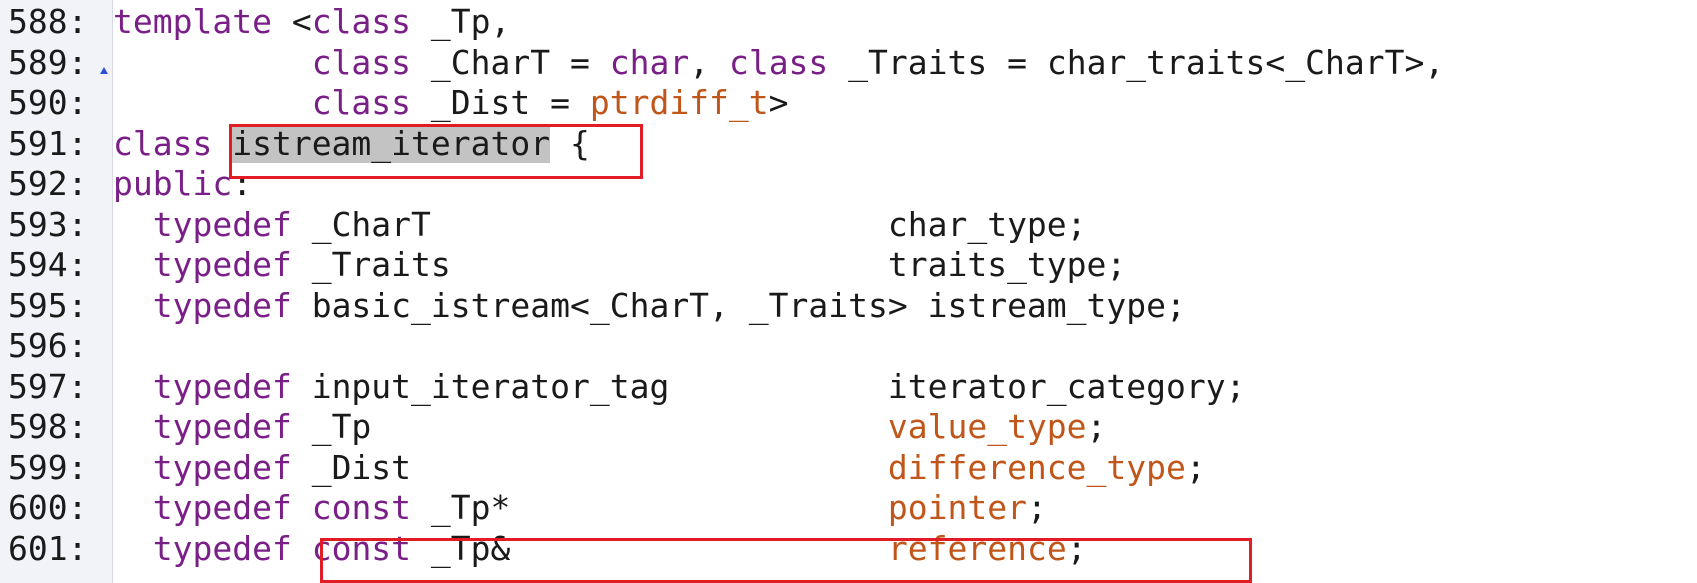 The width and height of the screenshot is (1697, 583). Describe the element at coordinates (104, 70) in the screenshot. I see `bookmark-marker-icon` at that location.